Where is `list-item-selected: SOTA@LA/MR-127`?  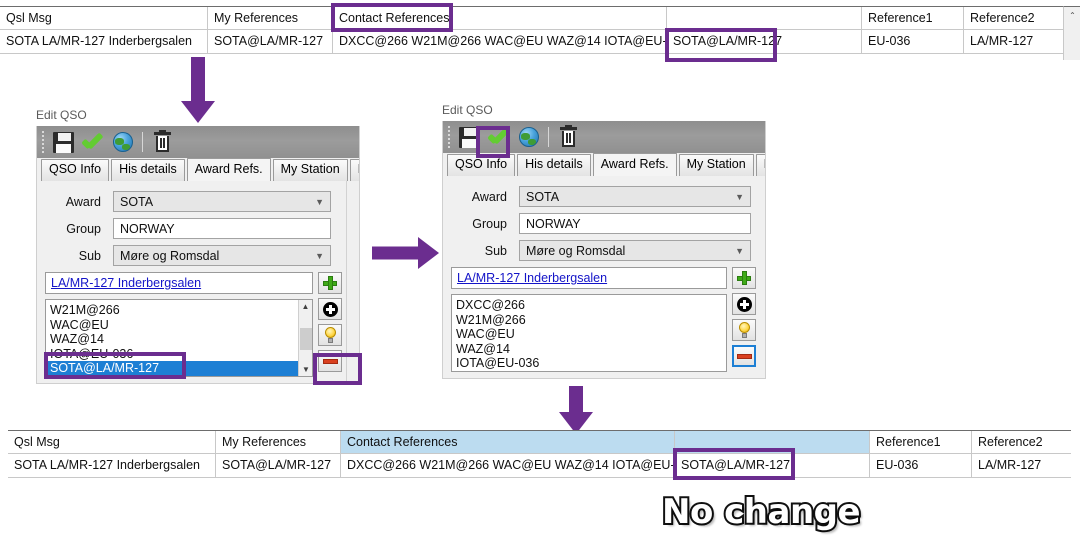
list-item-selected: SOTA@LA/MR-127 is located at coordinates (179, 368).